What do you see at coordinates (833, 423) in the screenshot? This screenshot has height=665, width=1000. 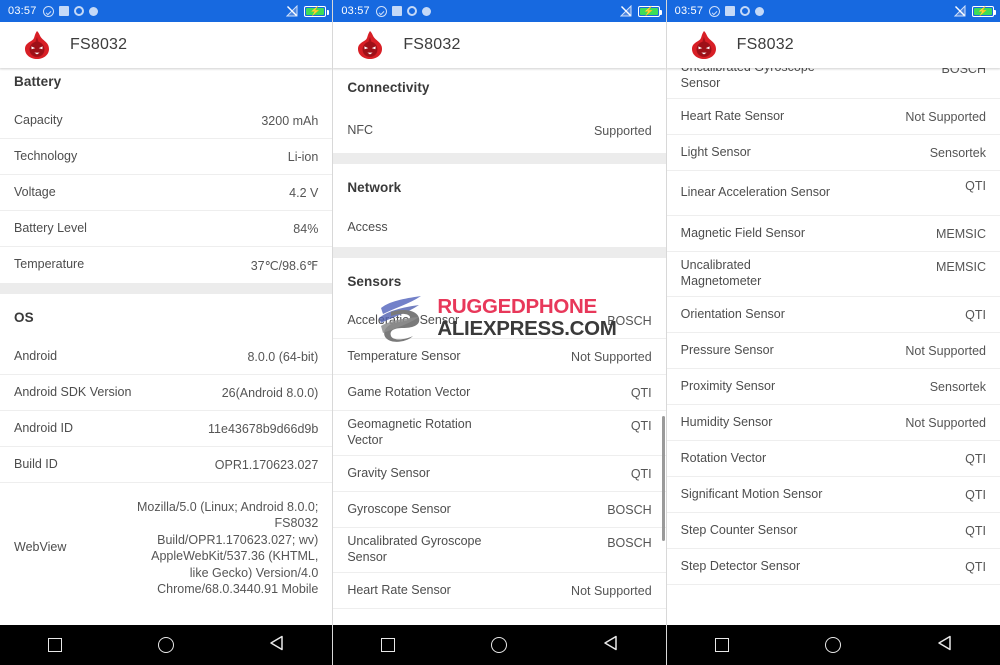 I see `table-row: Humidity Sensor Not Supported` at bounding box center [833, 423].